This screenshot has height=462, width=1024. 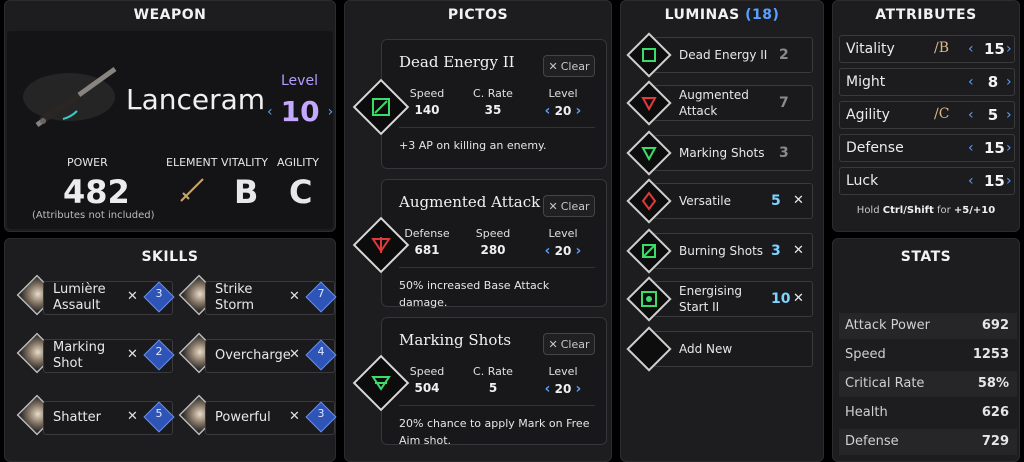 I want to click on lumina-cost: 5, so click(x=776, y=201).